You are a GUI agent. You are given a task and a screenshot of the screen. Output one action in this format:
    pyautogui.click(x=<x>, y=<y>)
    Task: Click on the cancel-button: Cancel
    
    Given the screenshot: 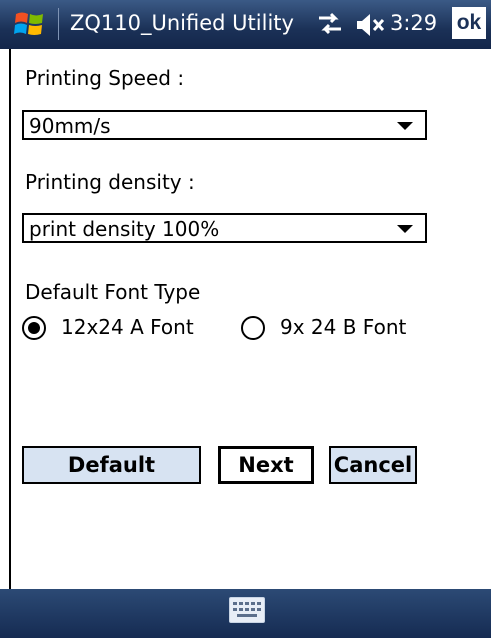 What is the action you would take?
    pyautogui.click(x=373, y=465)
    